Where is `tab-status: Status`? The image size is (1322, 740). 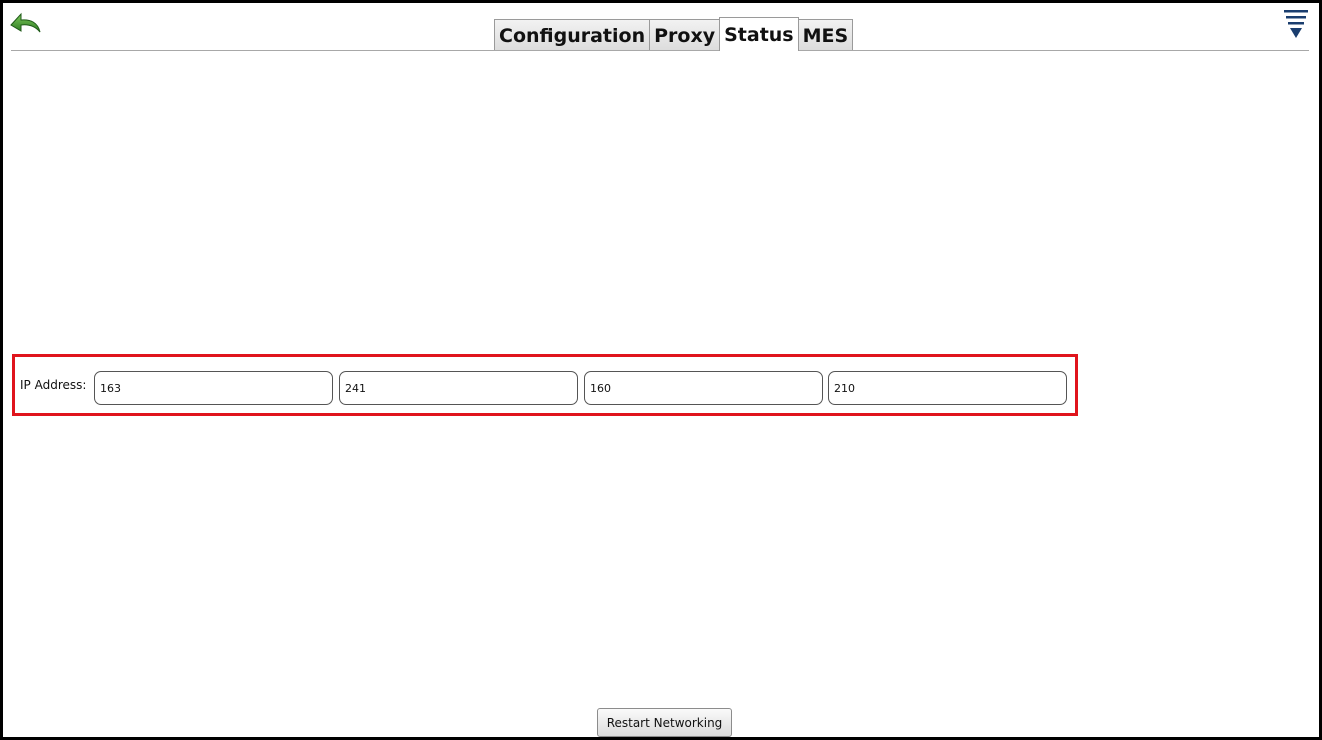
tab-status: Status is located at coordinates (759, 34).